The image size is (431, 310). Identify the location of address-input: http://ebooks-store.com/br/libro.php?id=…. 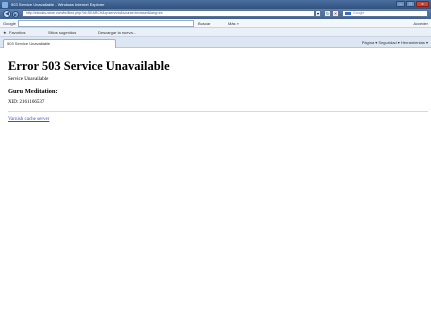
(168, 13).